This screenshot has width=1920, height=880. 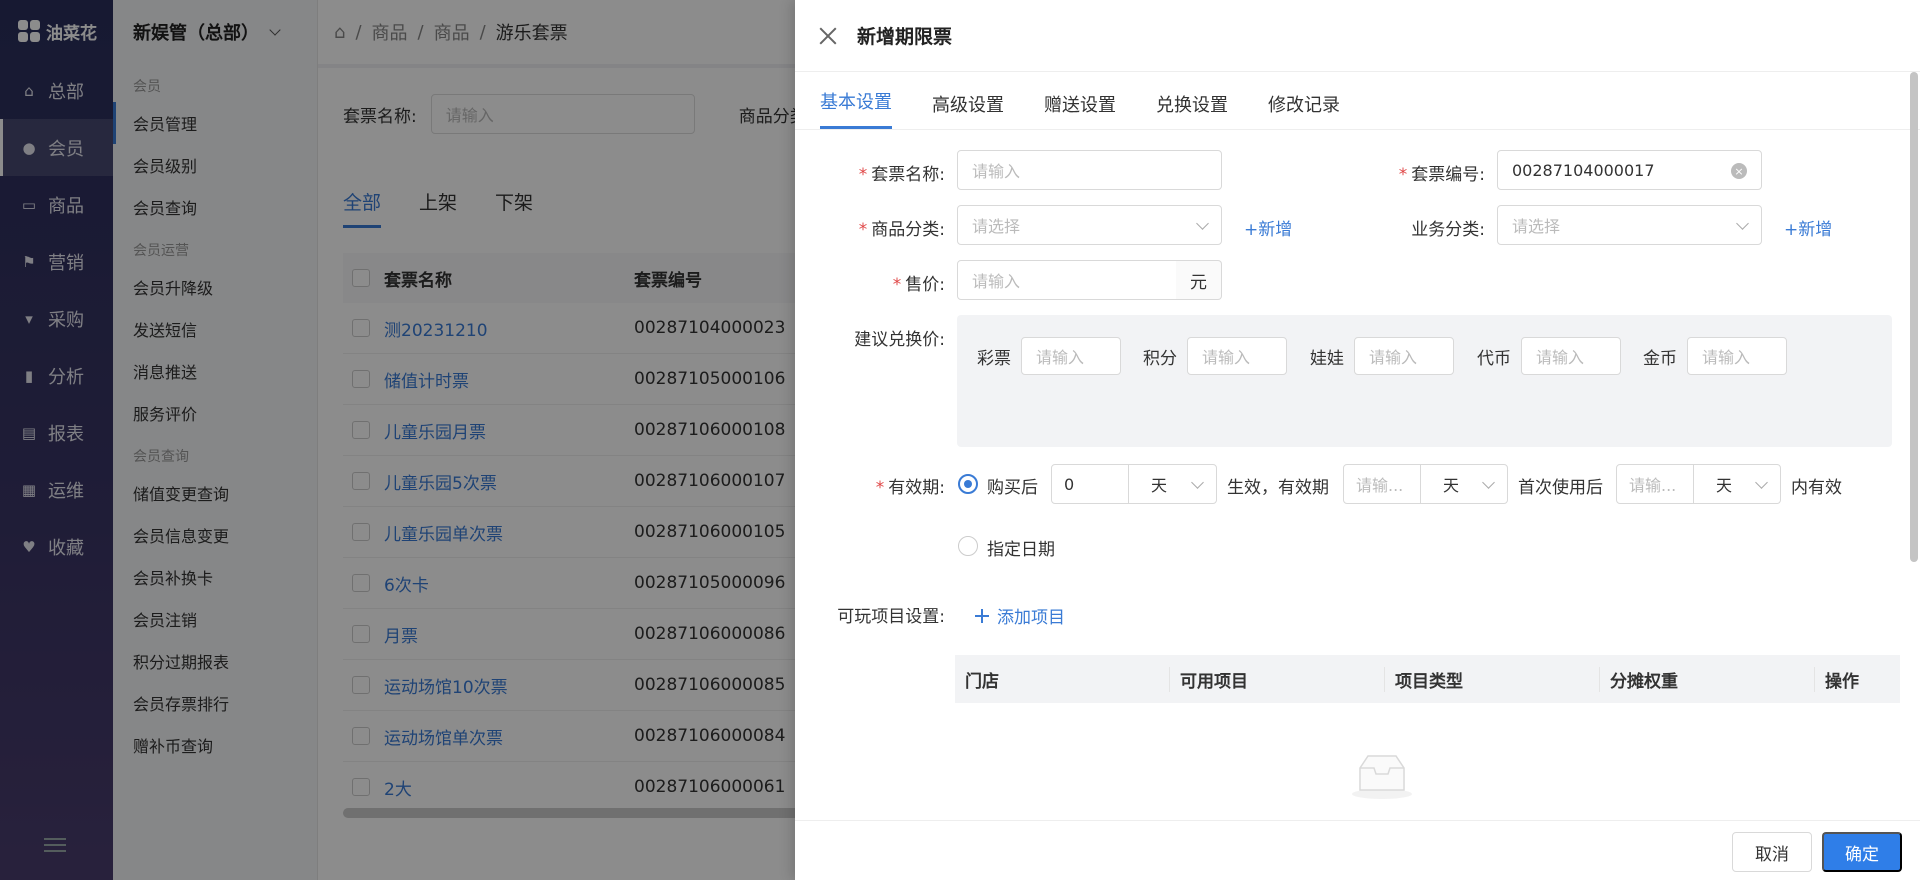 I want to click on exchange-doll: 娃娃 请输入, so click(x=1382, y=356).